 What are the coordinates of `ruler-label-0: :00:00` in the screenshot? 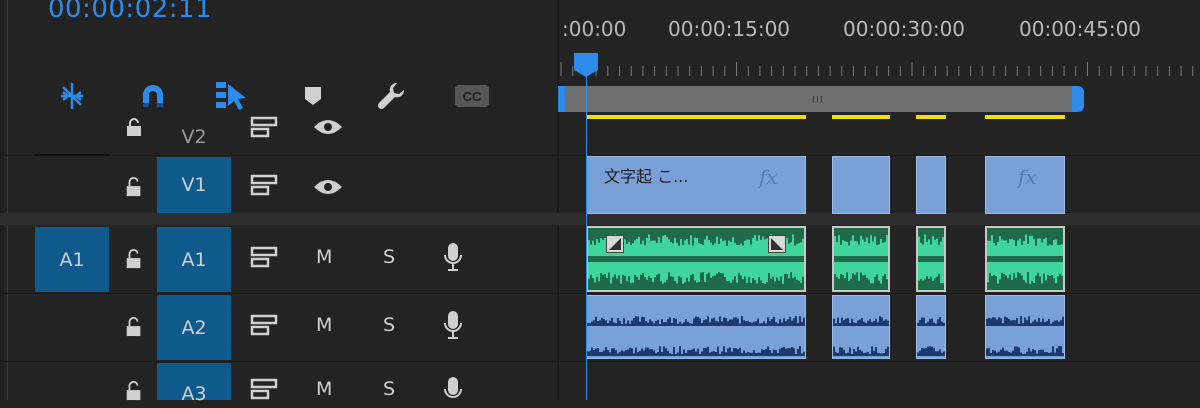 It's located at (594, 29).